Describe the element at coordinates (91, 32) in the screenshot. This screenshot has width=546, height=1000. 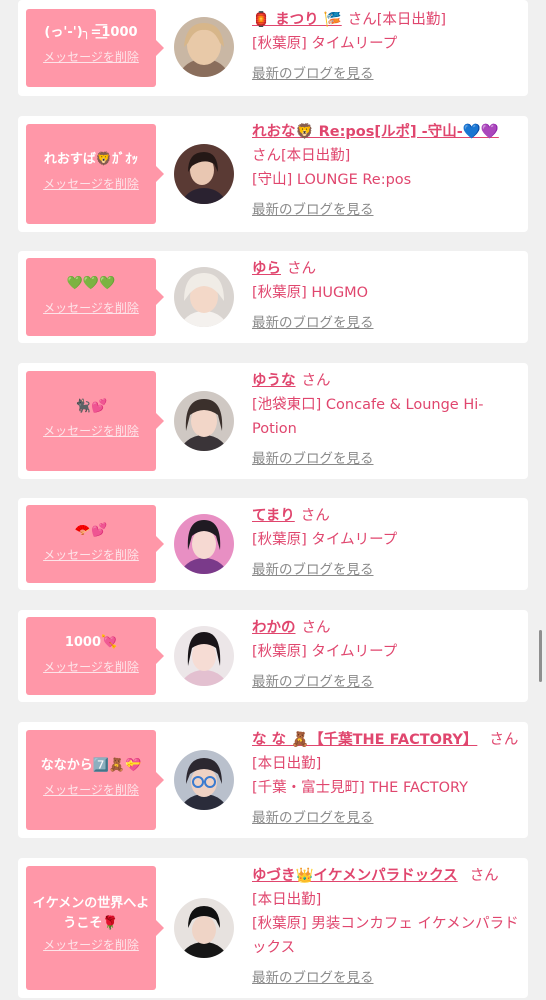
I see `message-text: (っ'-')╮=͟͟͞͞1000` at that location.